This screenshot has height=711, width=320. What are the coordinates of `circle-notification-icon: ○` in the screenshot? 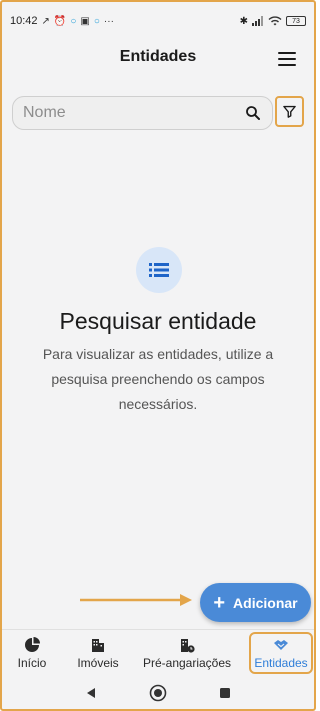 It's located at (73, 21).